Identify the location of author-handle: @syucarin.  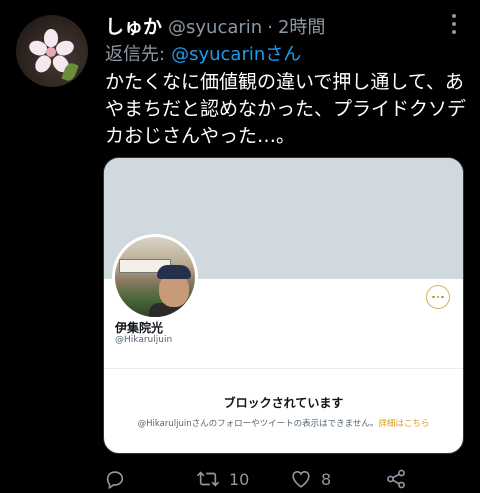
(215, 27).